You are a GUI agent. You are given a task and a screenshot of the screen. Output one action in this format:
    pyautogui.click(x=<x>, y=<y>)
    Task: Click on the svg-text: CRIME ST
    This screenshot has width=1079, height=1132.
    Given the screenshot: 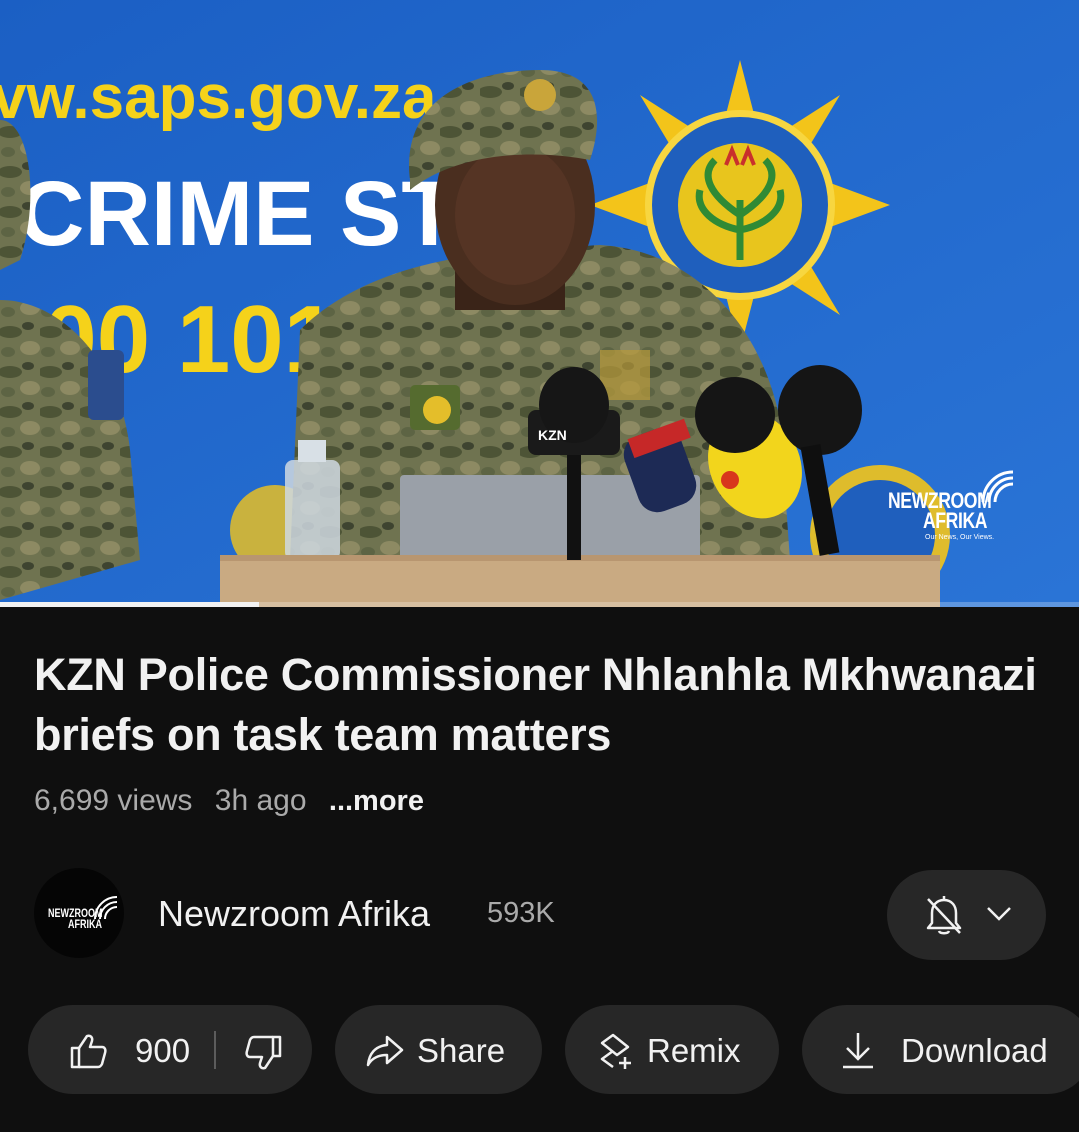 What is the action you would take?
    pyautogui.click(x=238, y=214)
    